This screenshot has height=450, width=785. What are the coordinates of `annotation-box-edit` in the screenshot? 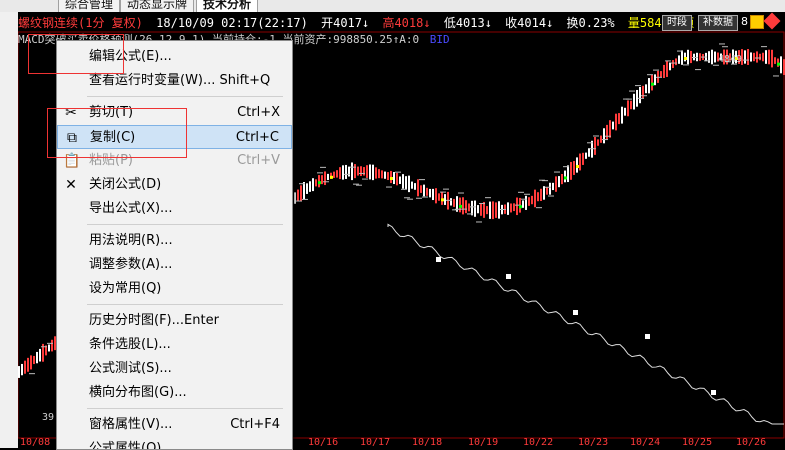 It's located at (76, 54).